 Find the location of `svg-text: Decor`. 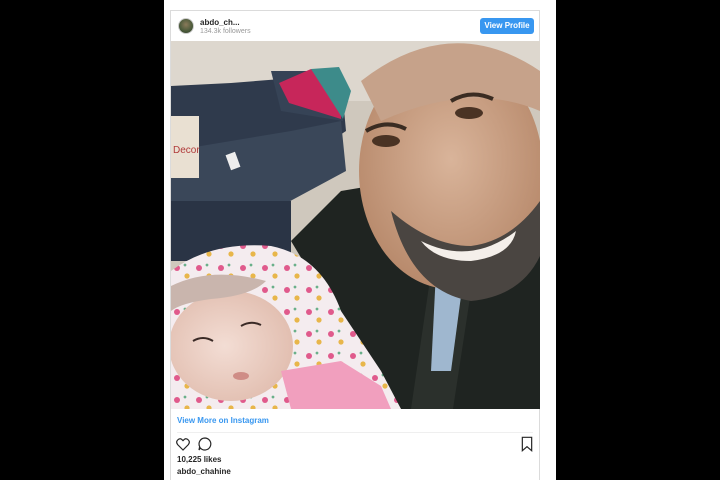

svg-text: Decor is located at coordinates (186, 150).